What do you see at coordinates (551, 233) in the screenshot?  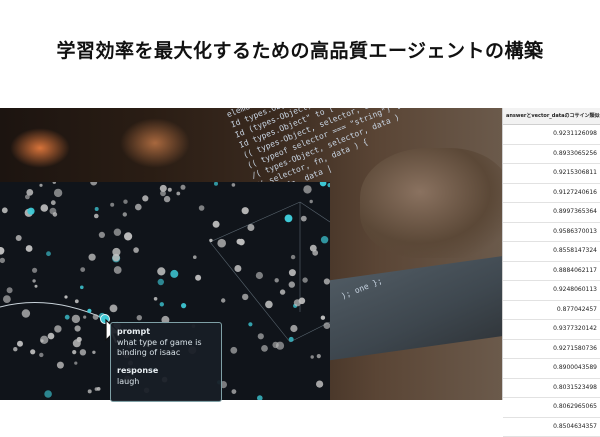 I see `table-row: 0.9586370013` at bounding box center [551, 233].